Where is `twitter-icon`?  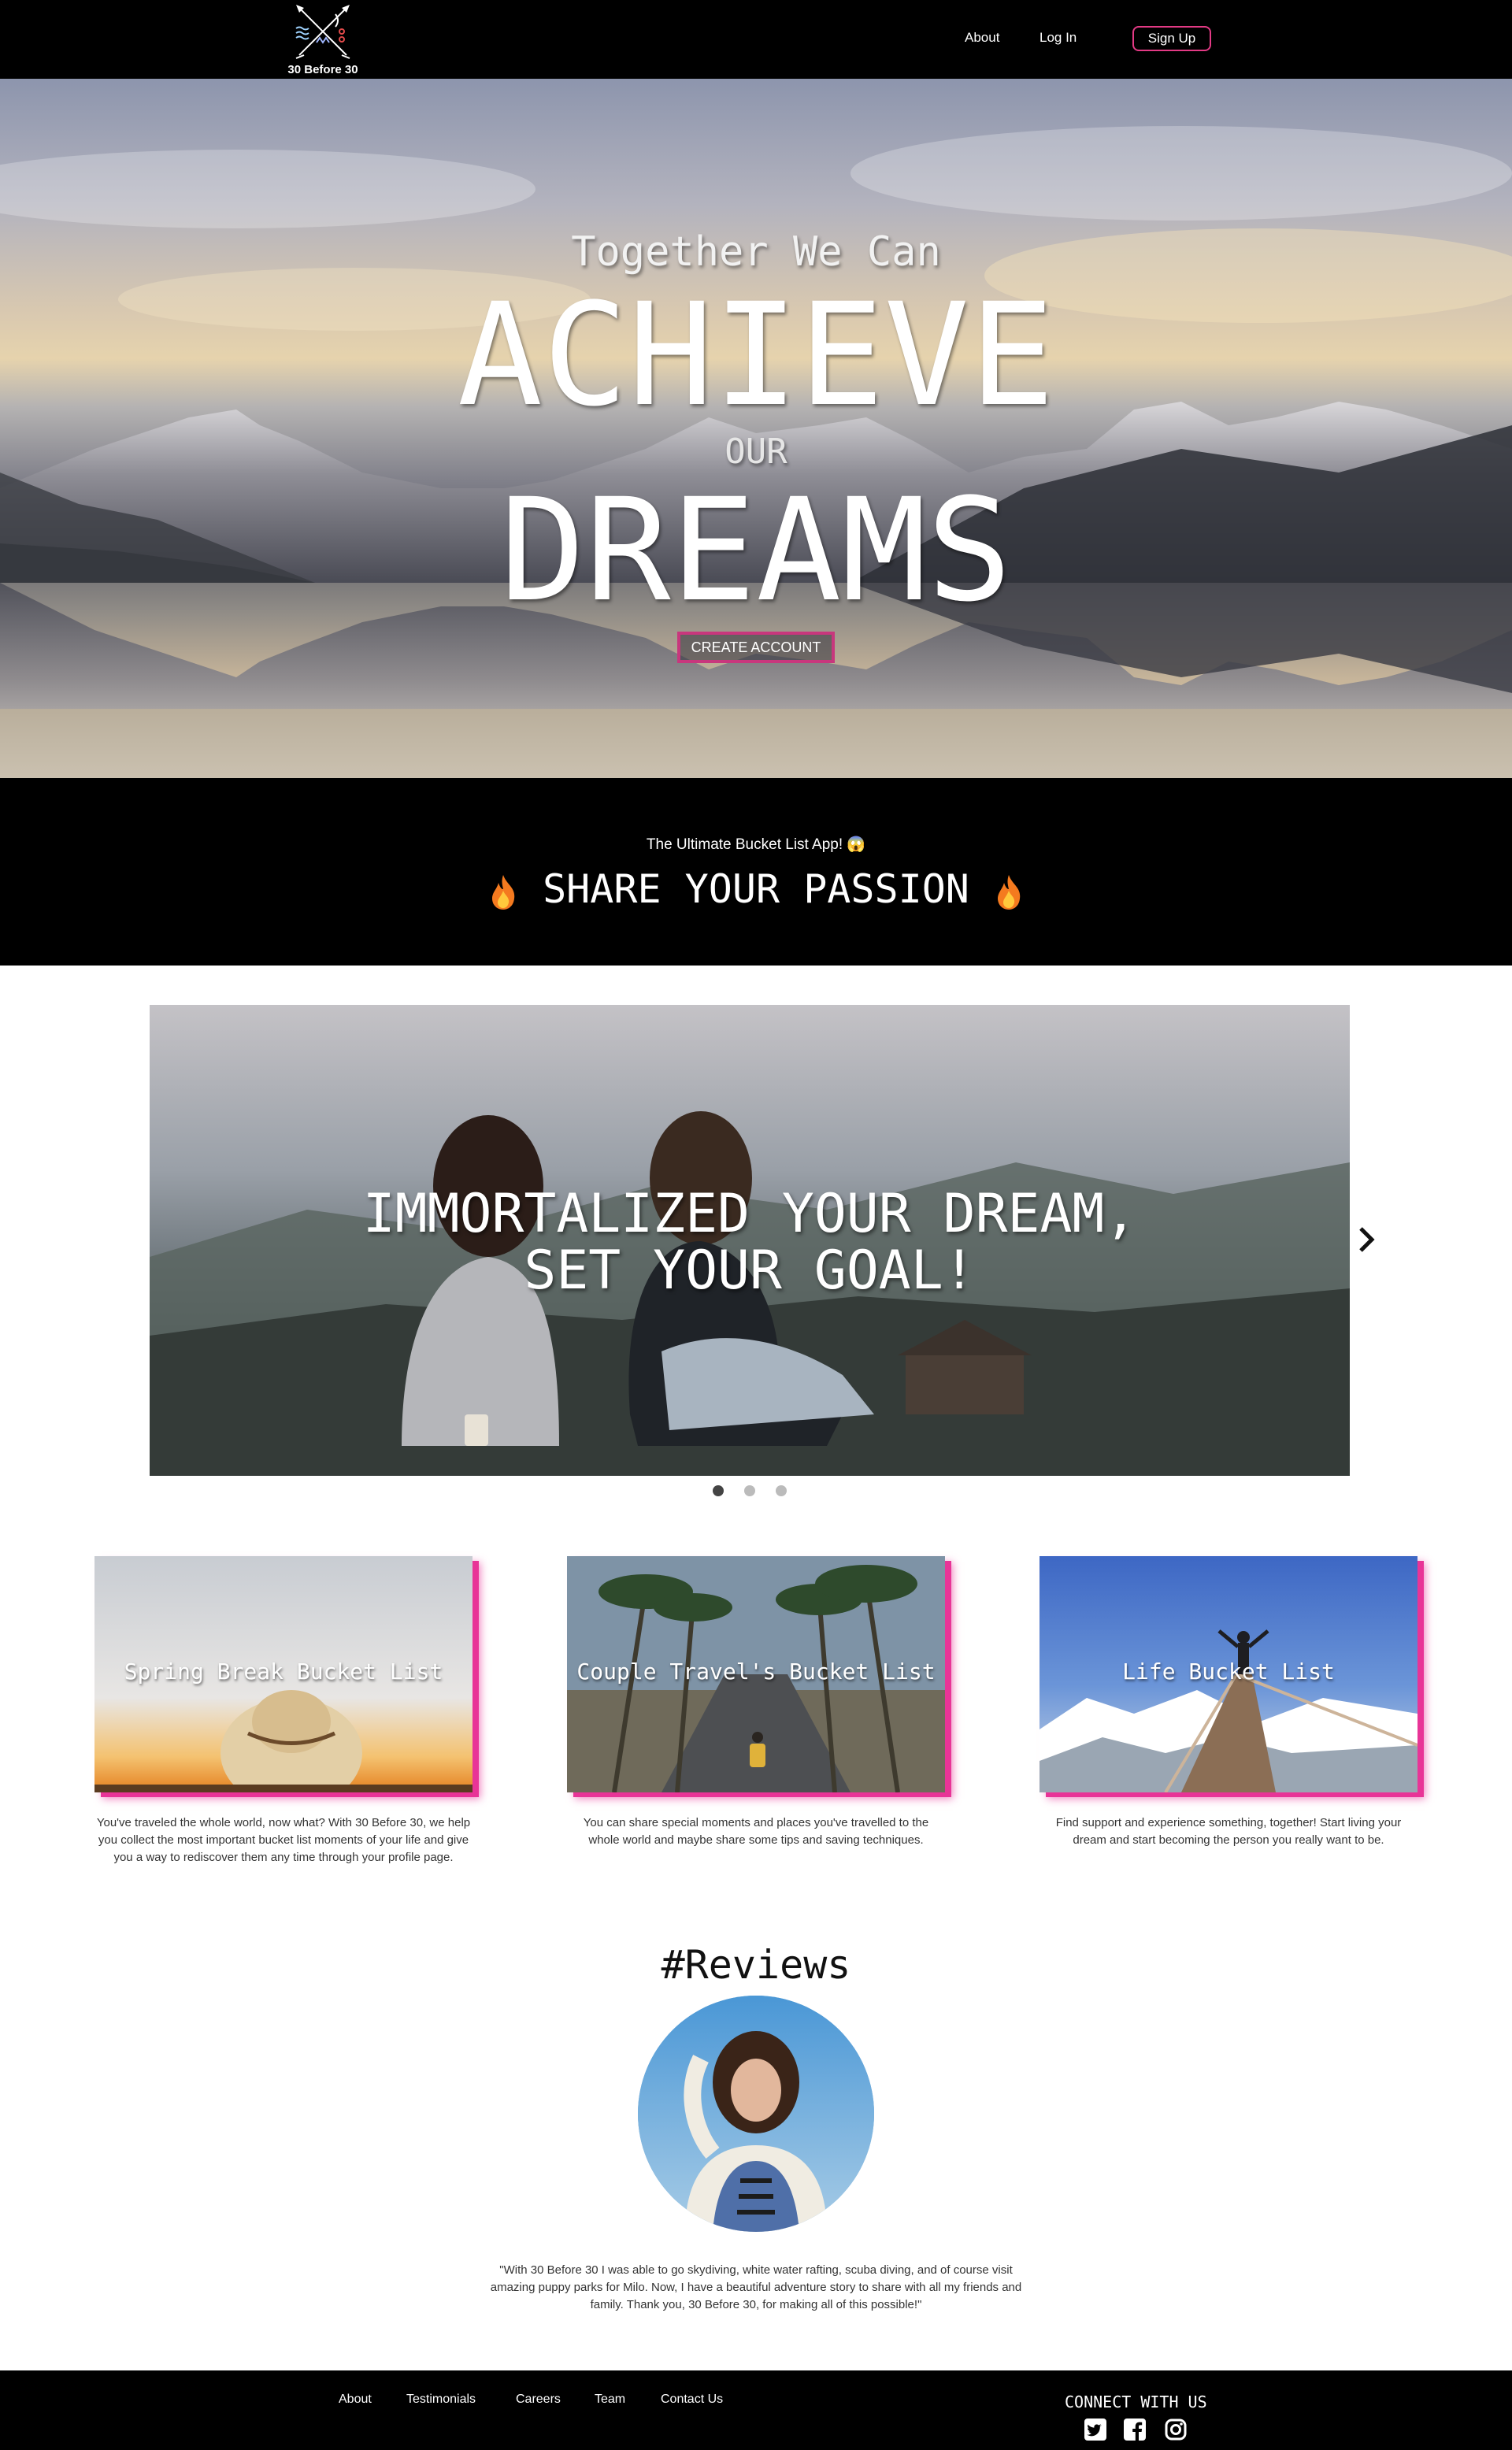
twitter-icon is located at coordinates (1095, 2429).